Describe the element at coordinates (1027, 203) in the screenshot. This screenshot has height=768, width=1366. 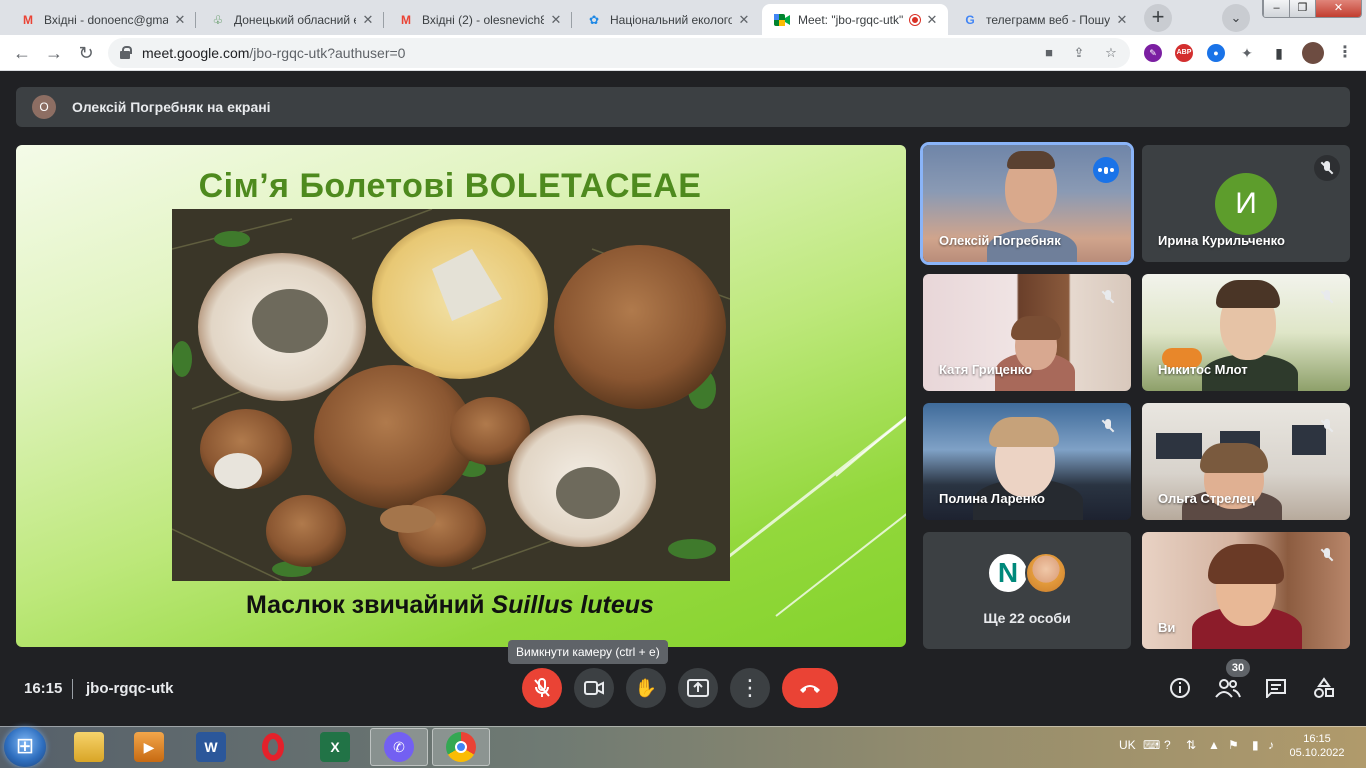
I see `participant-tile: Олексій Погребняк` at that location.